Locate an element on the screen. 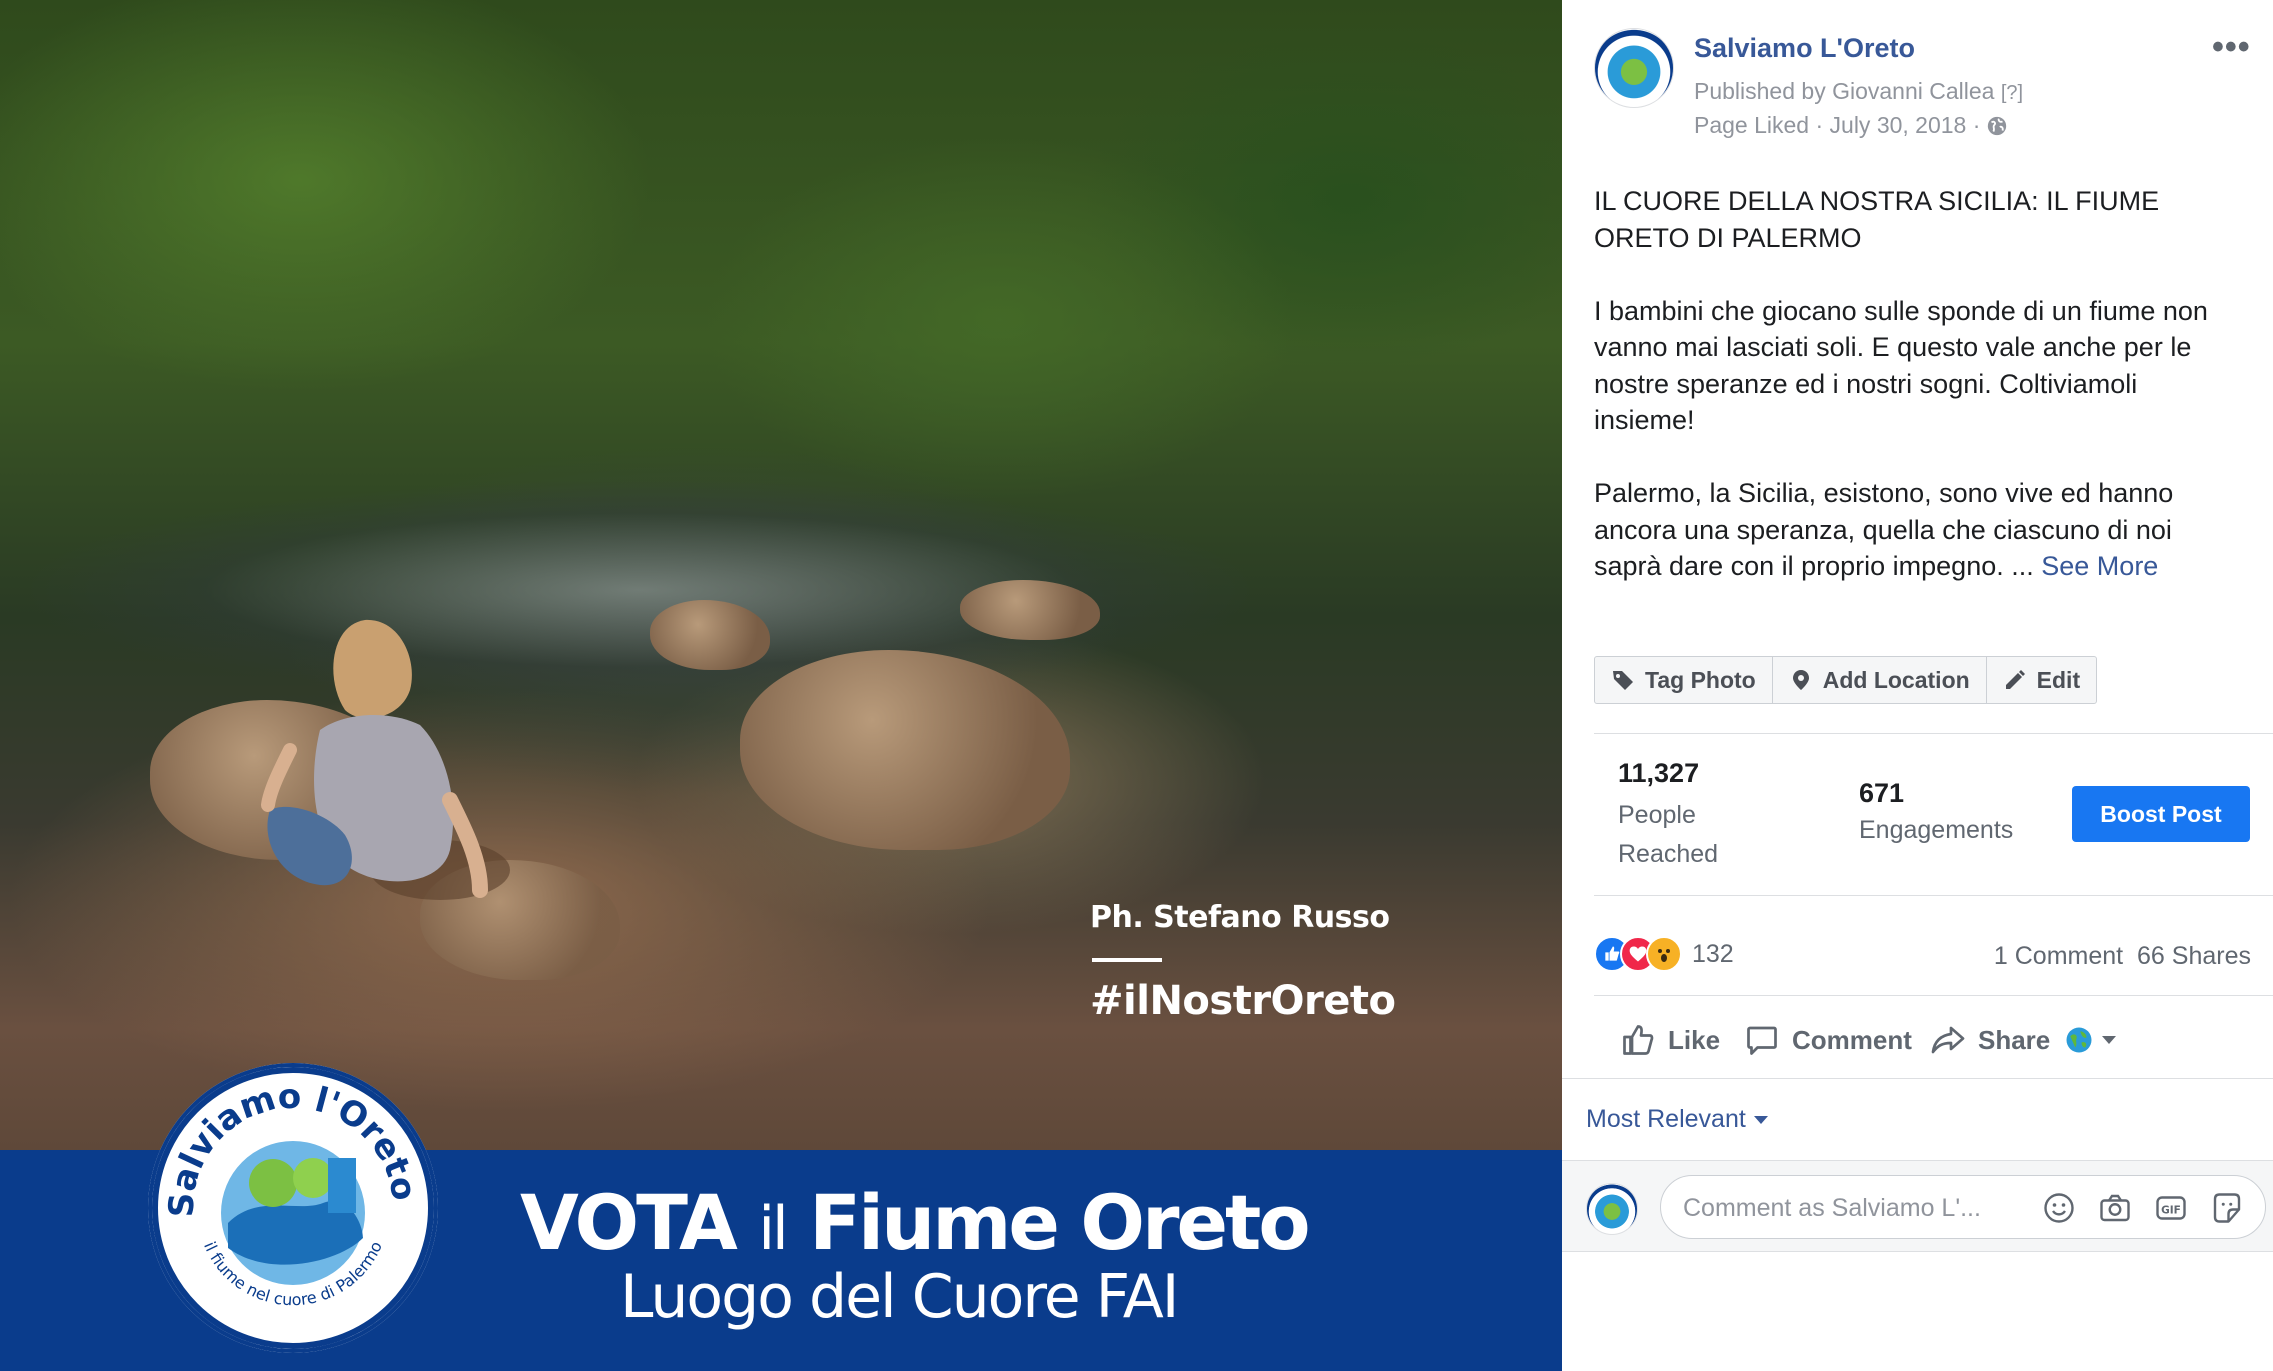 Image resolution: width=2273 pixels, height=1371 pixels. edit-label: Edit is located at coordinates (2058, 679).